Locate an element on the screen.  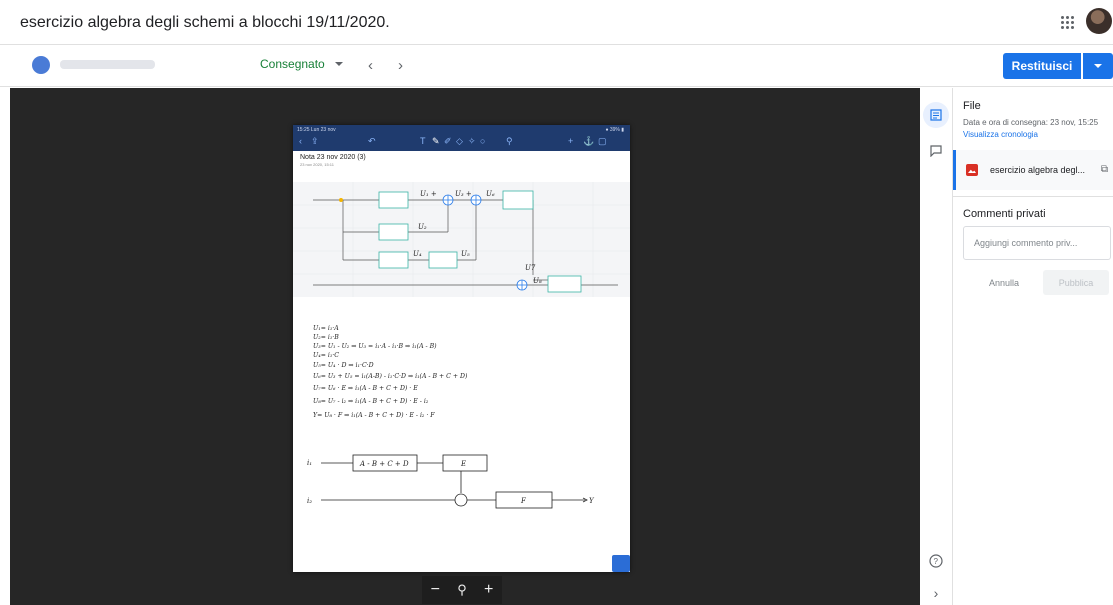
zoom-in-button: + is located at coordinates (488, 590).